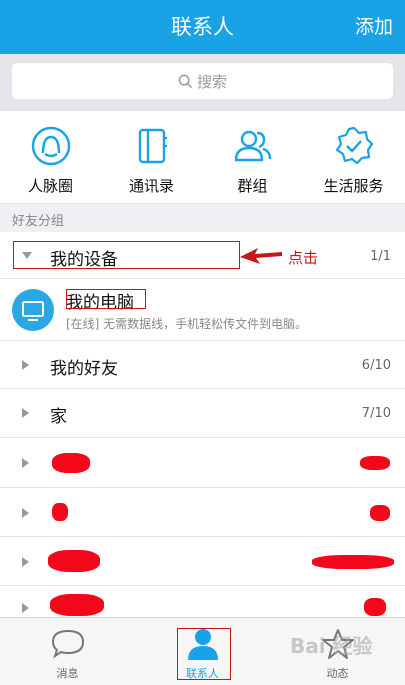  What do you see at coordinates (67, 673) in the screenshot?
I see `tab-label: 消息` at bounding box center [67, 673].